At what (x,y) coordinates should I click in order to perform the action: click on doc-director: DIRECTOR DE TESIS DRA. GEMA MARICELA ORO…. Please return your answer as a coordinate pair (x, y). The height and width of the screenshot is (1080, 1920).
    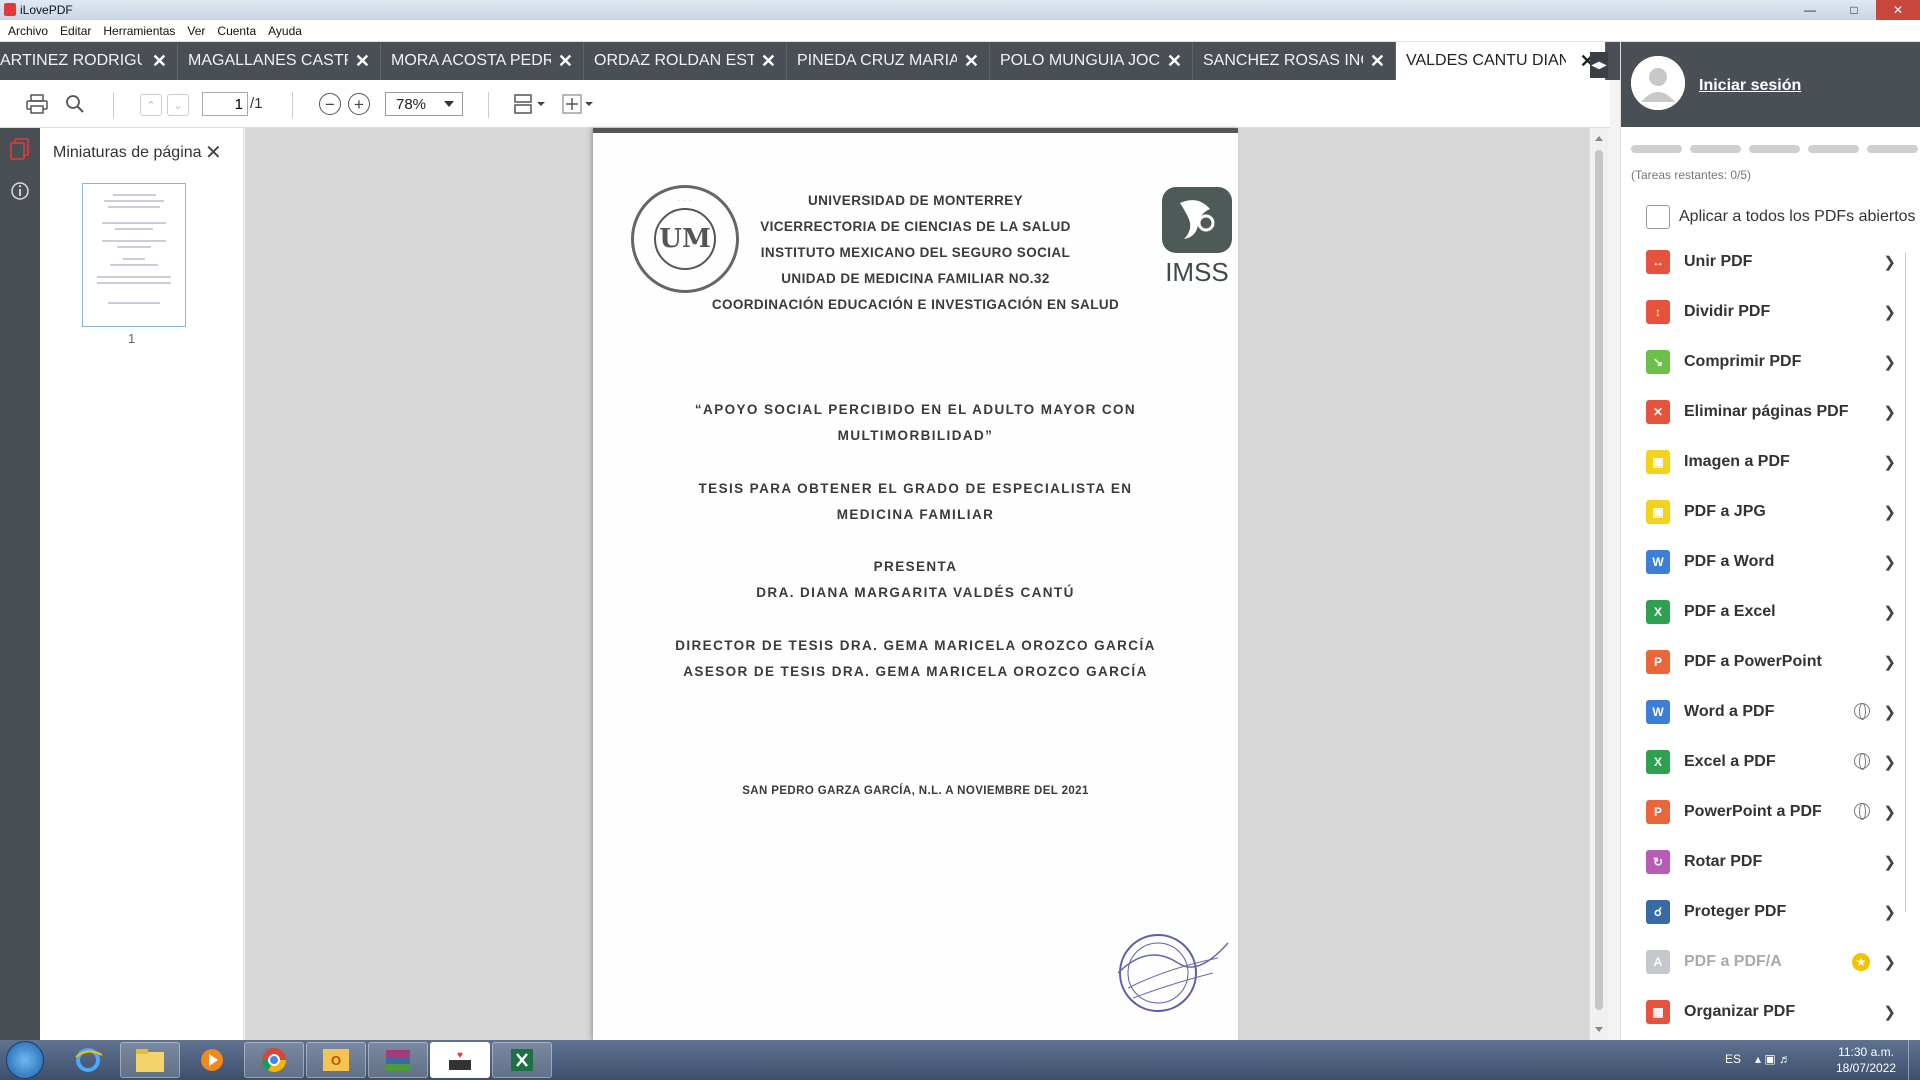
    Looking at the image, I should click on (915, 645).